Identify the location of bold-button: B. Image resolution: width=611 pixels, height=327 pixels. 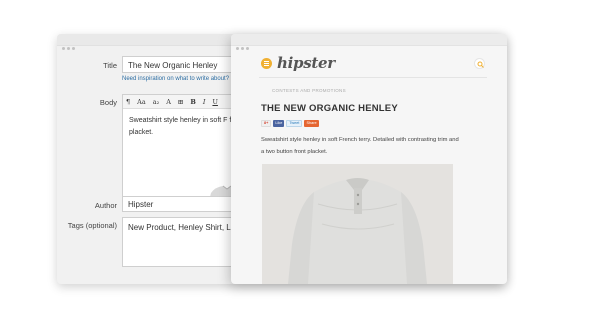
(193, 102).